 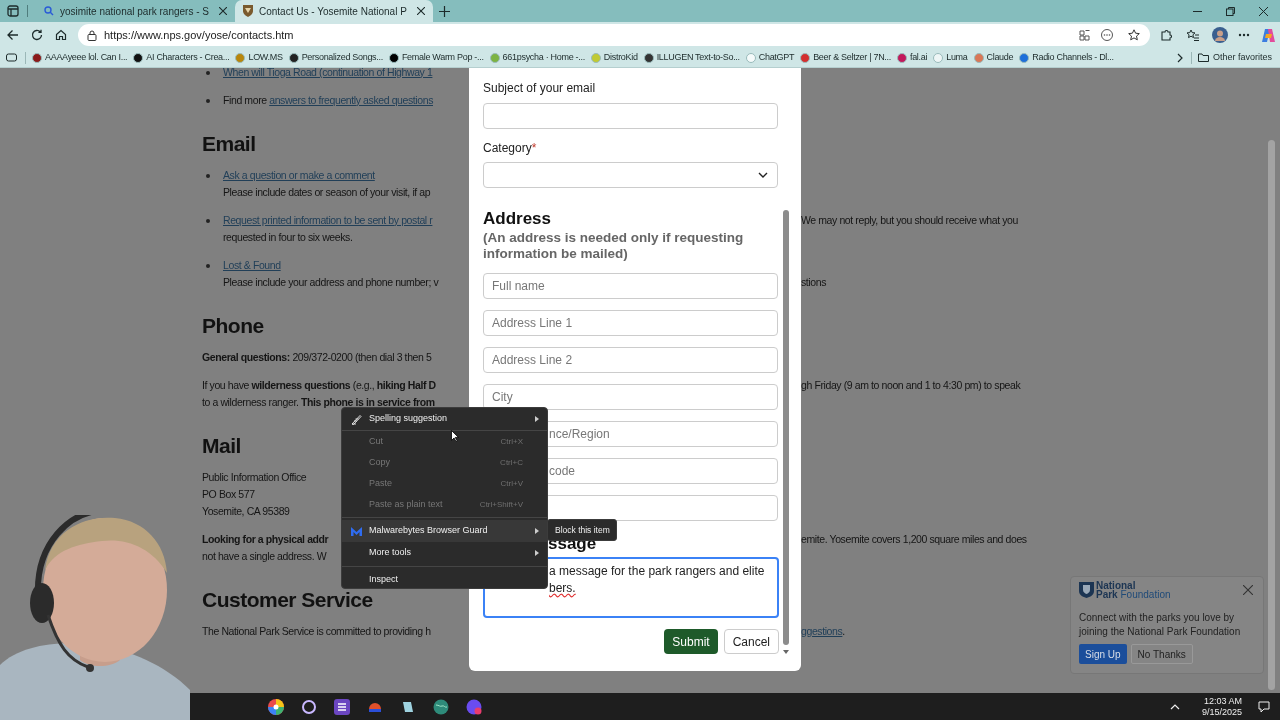 What do you see at coordinates (912, 57) in the screenshot?
I see `bookmark: fal.ai` at bounding box center [912, 57].